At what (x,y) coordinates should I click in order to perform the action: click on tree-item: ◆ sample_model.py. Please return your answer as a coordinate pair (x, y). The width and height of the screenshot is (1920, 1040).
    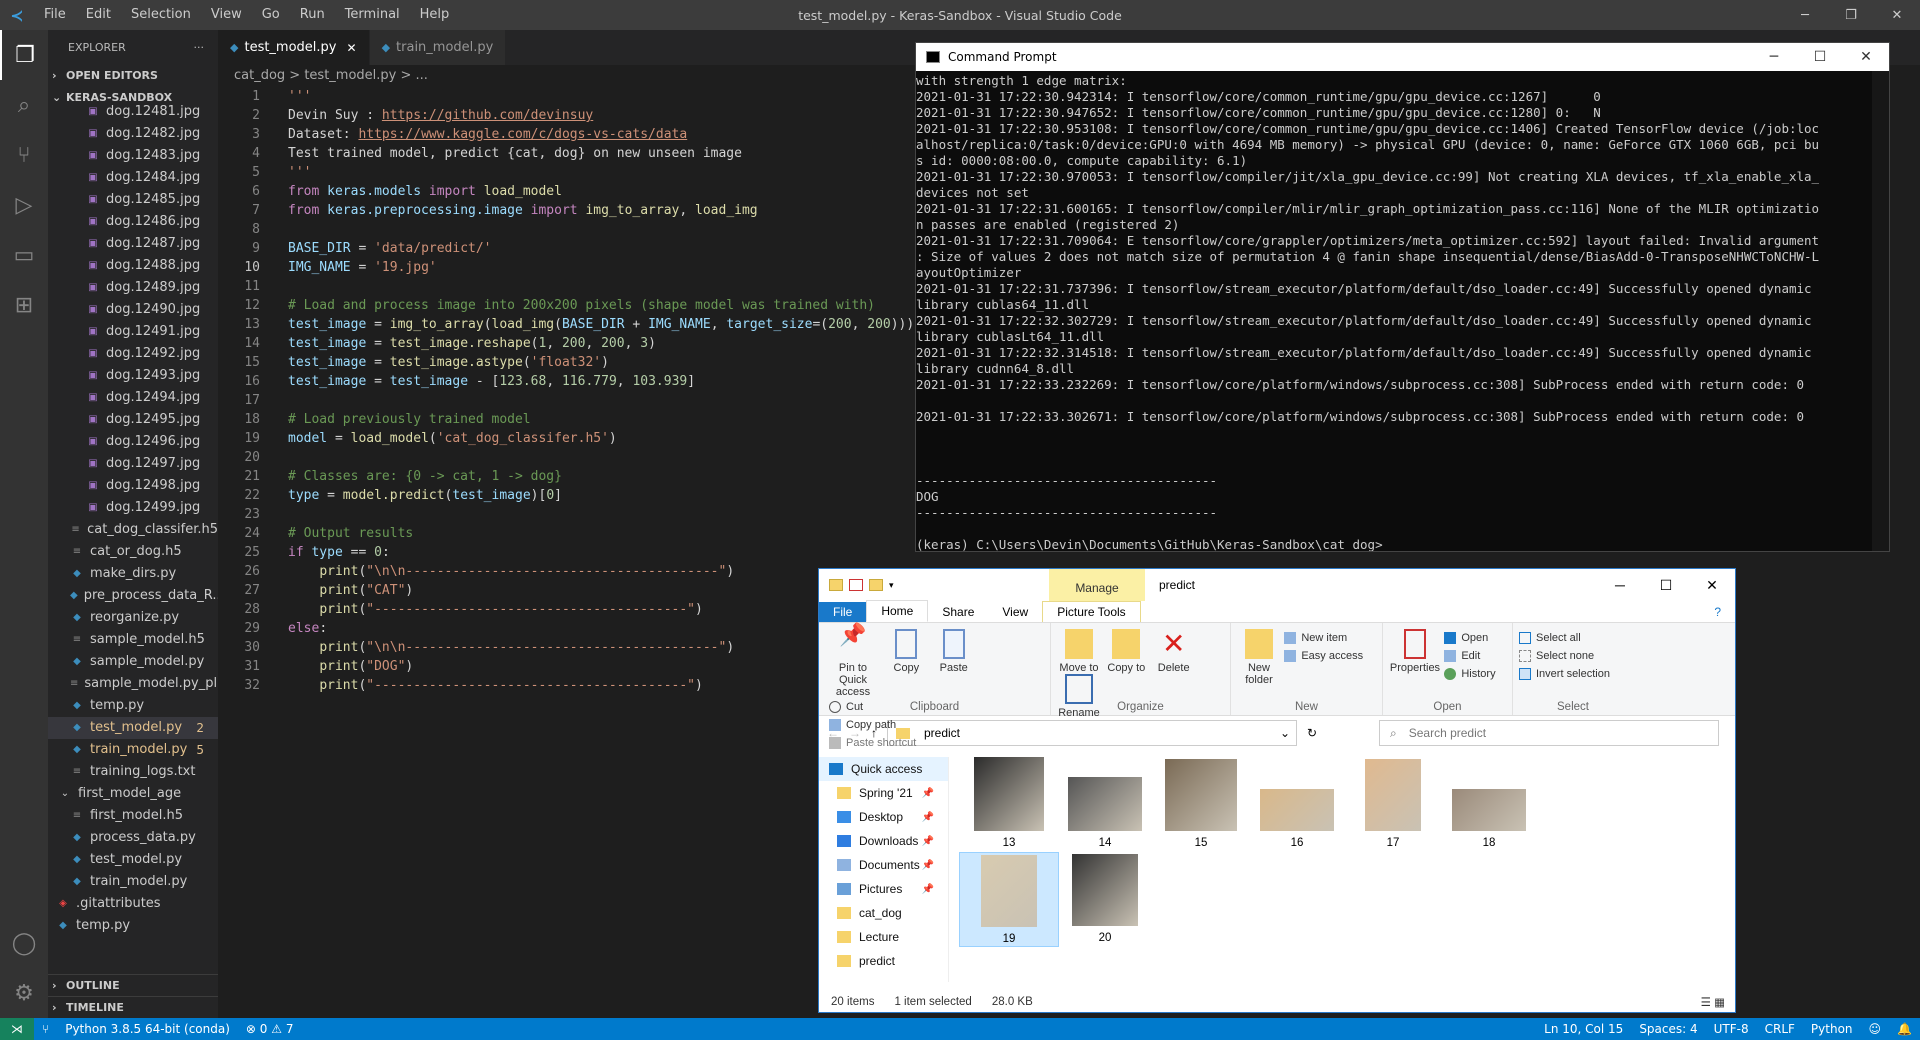
    Looking at the image, I should click on (133, 662).